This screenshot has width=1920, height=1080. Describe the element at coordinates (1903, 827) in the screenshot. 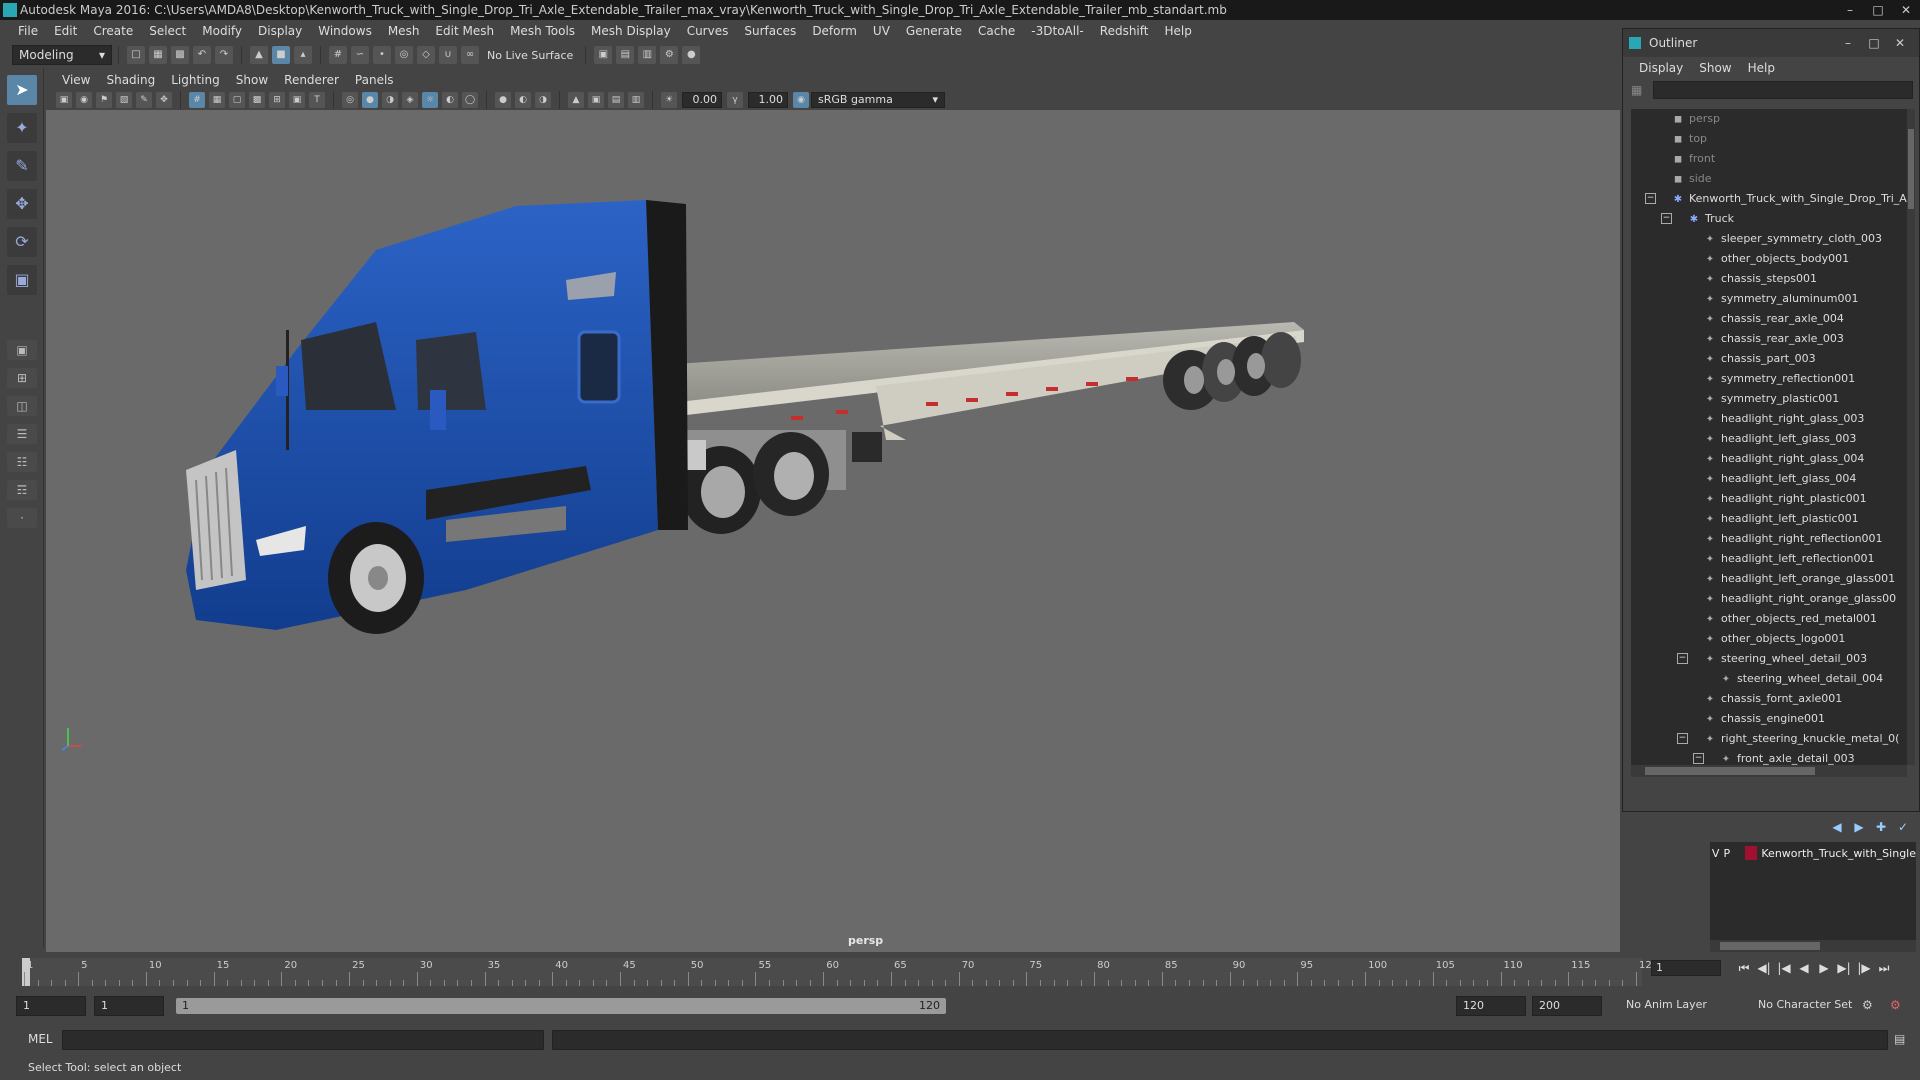

I see `new-layer-selected-icon: ✓` at that location.